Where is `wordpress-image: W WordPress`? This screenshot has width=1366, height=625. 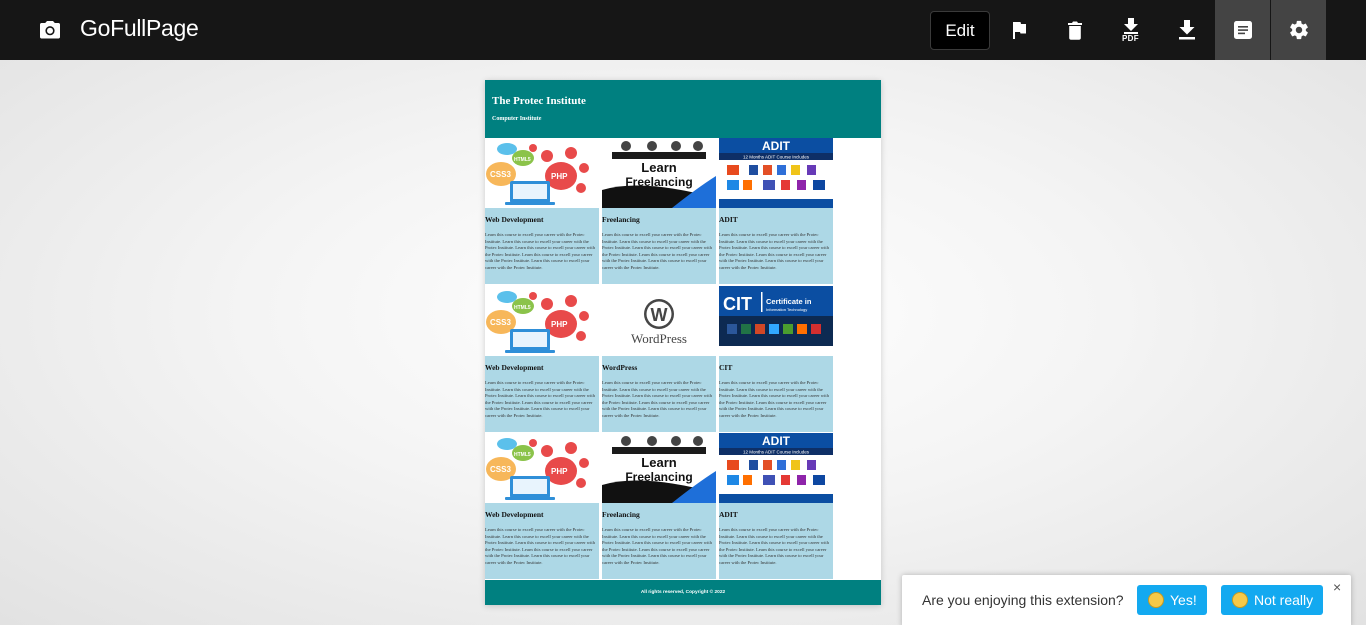
wordpress-image: W WordPress is located at coordinates (659, 321).